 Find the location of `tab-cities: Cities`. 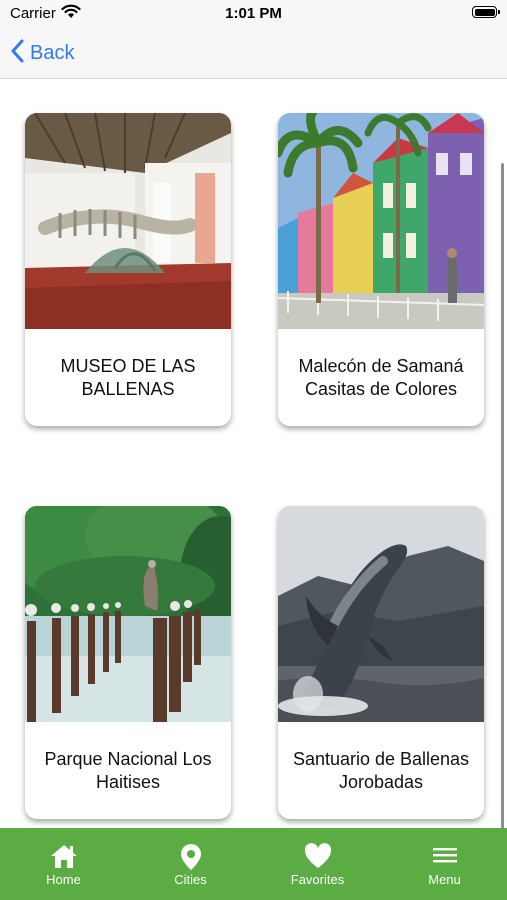

tab-cities: Cities is located at coordinates (190, 864).